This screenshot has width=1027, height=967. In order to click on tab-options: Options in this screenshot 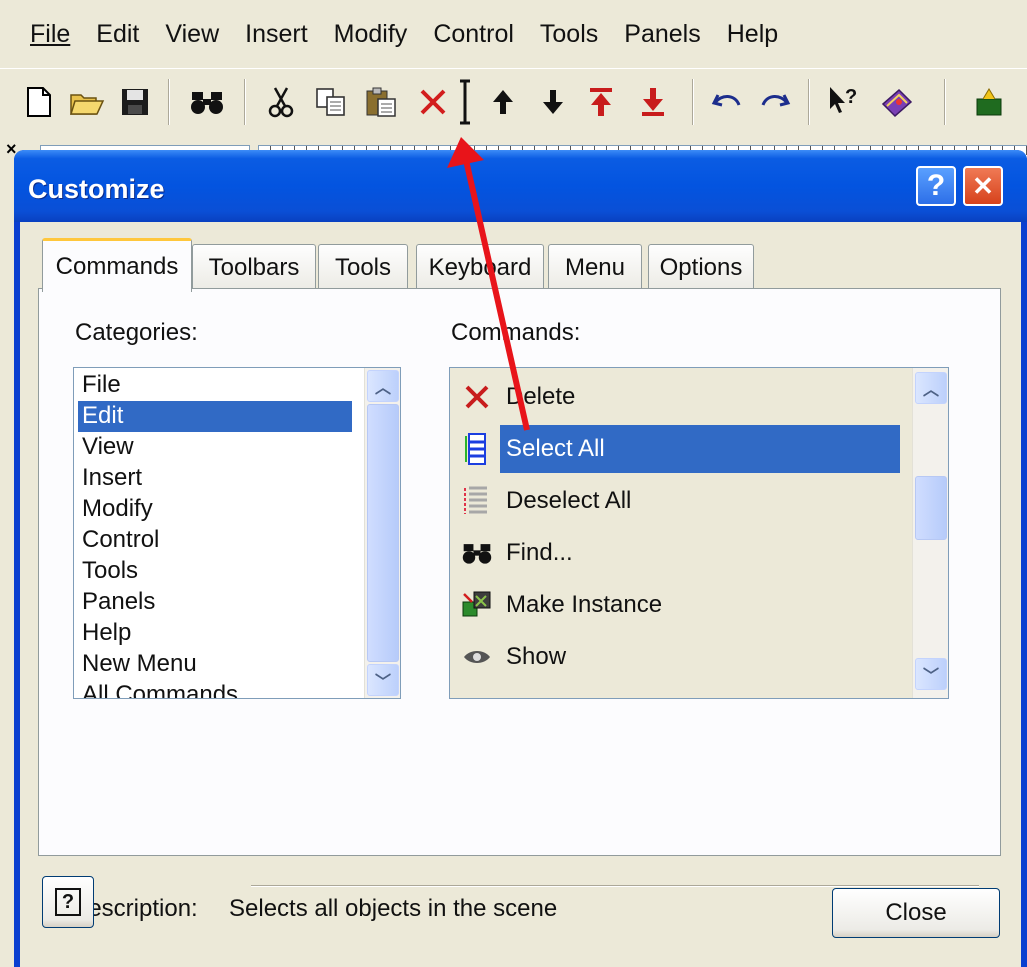, I will do `click(701, 267)`.